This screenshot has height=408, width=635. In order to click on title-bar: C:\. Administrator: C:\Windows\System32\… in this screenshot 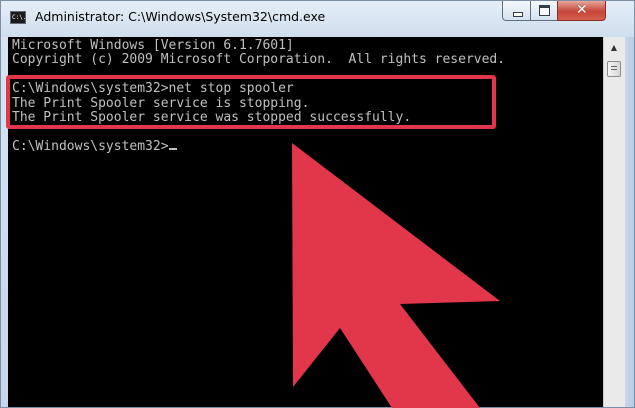, I will do `click(317, 19)`.